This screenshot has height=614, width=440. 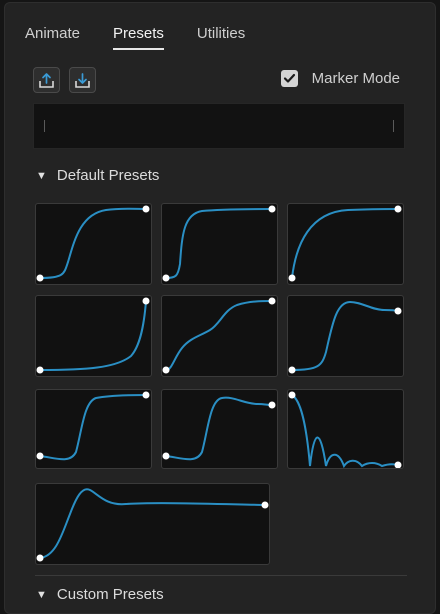 I want to click on custom-presets-header: ▼ Custom Presets, so click(x=100, y=594).